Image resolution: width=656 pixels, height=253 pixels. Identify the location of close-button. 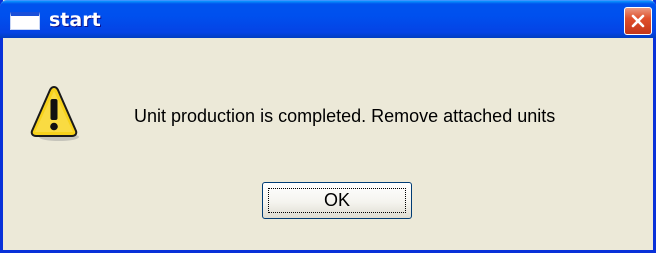
(638, 21).